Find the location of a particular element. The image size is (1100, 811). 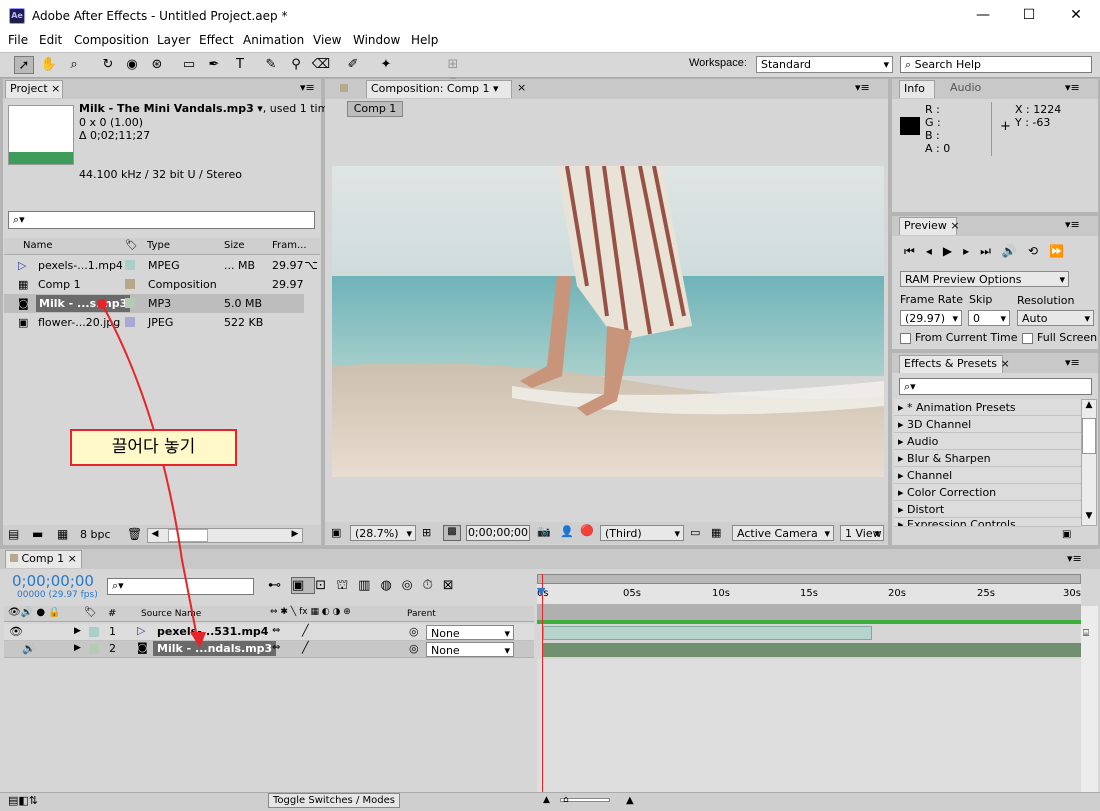

drag-arrow-line is located at coordinates (149, 468).